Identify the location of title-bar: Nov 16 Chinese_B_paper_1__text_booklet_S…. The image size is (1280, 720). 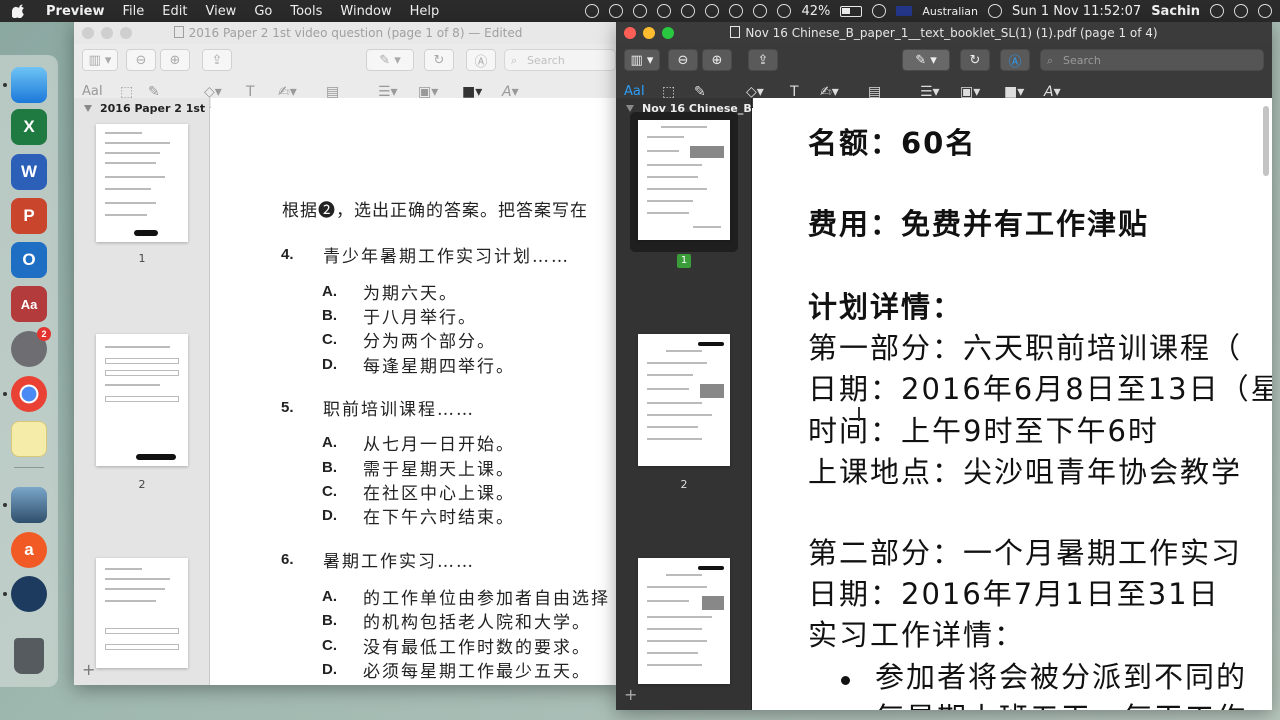
(944, 33).